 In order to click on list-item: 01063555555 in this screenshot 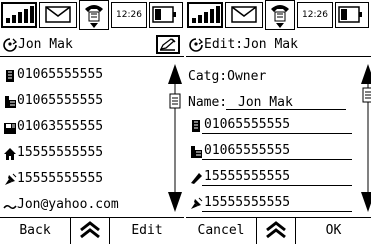, I will do `click(83, 127)`.